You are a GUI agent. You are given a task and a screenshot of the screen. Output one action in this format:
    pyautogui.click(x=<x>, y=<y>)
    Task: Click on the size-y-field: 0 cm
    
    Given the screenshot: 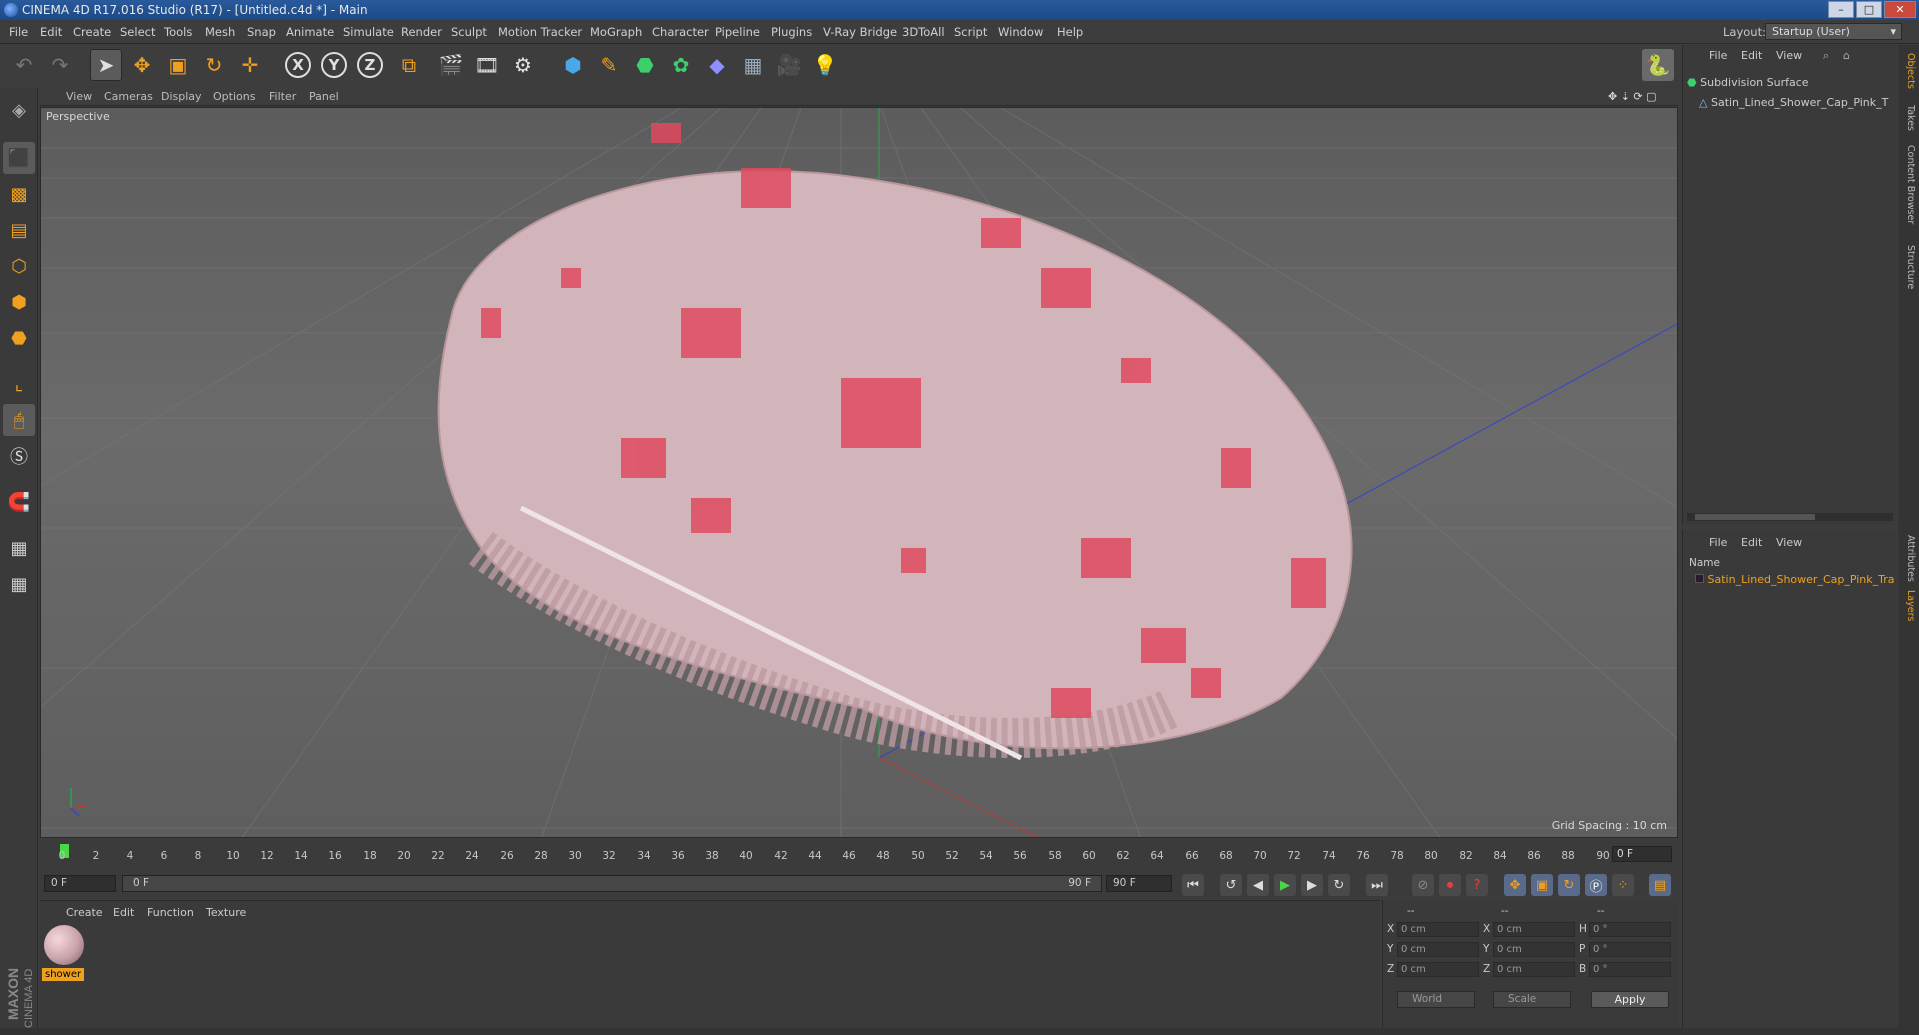 What is the action you would take?
    pyautogui.click(x=1534, y=949)
    